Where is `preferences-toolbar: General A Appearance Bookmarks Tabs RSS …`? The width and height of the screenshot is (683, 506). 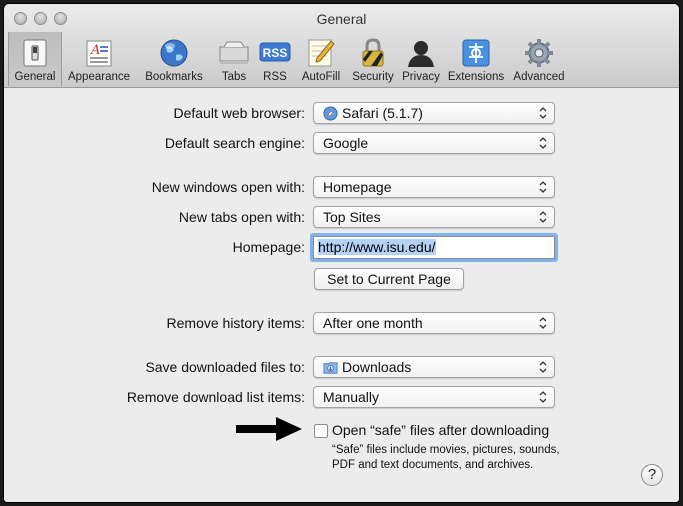 preferences-toolbar: General A Appearance Bookmarks Tabs RSS … is located at coordinates (289, 59).